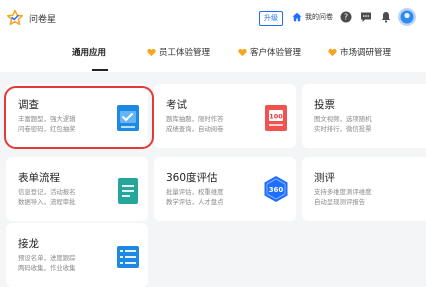  What do you see at coordinates (128, 191) in the screenshot?
I see `form-icon` at bounding box center [128, 191].